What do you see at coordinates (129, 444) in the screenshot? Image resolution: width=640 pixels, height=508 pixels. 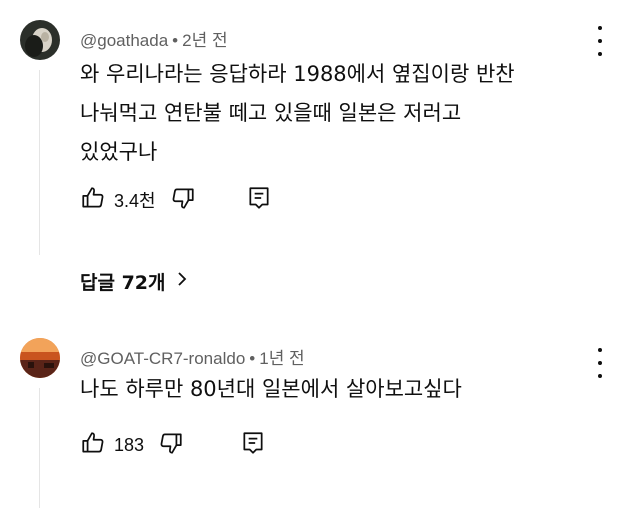 I see `like-count: 183` at bounding box center [129, 444].